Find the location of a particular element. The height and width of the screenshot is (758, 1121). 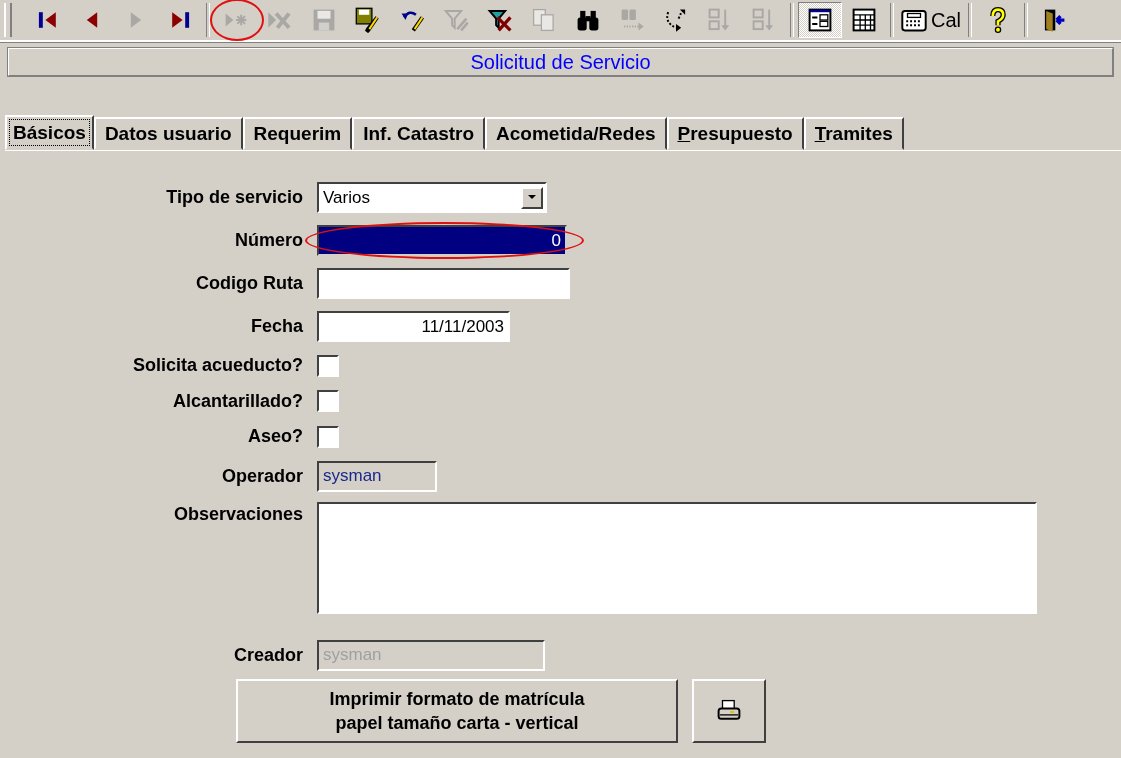

field-label: Aseo? is located at coordinates (275, 437).